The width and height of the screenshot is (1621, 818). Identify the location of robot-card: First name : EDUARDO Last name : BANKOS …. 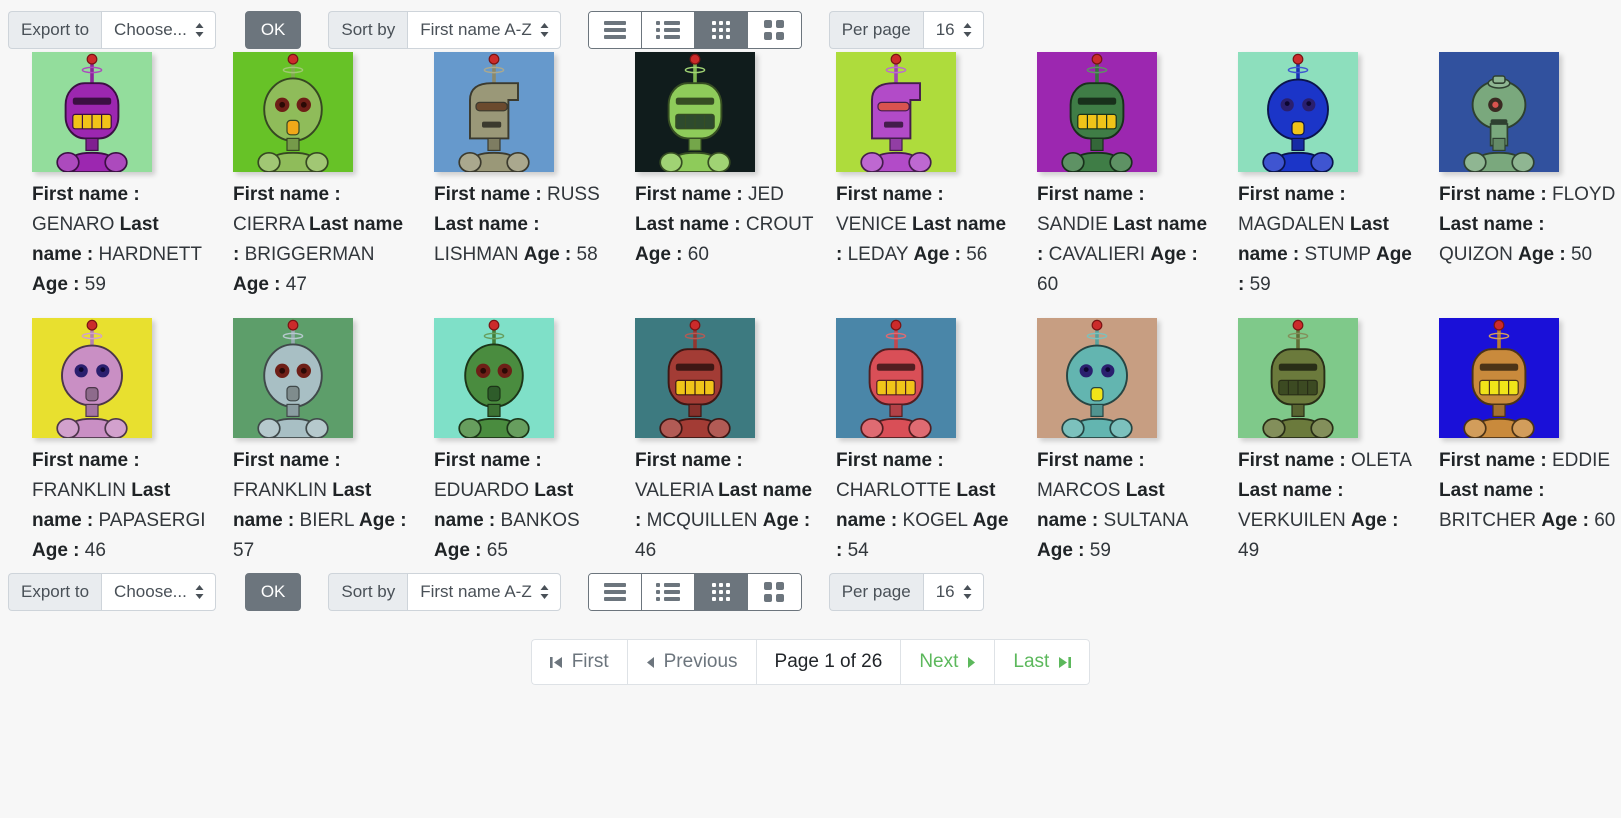
(529, 442).